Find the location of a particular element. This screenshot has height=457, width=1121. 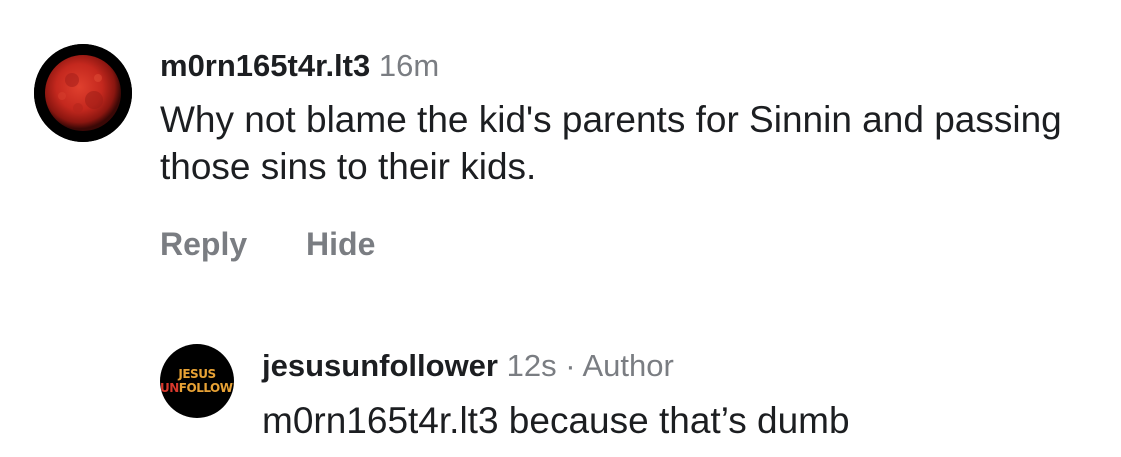

comment-username: m0rn165t4r.lt3 is located at coordinates (265, 65).